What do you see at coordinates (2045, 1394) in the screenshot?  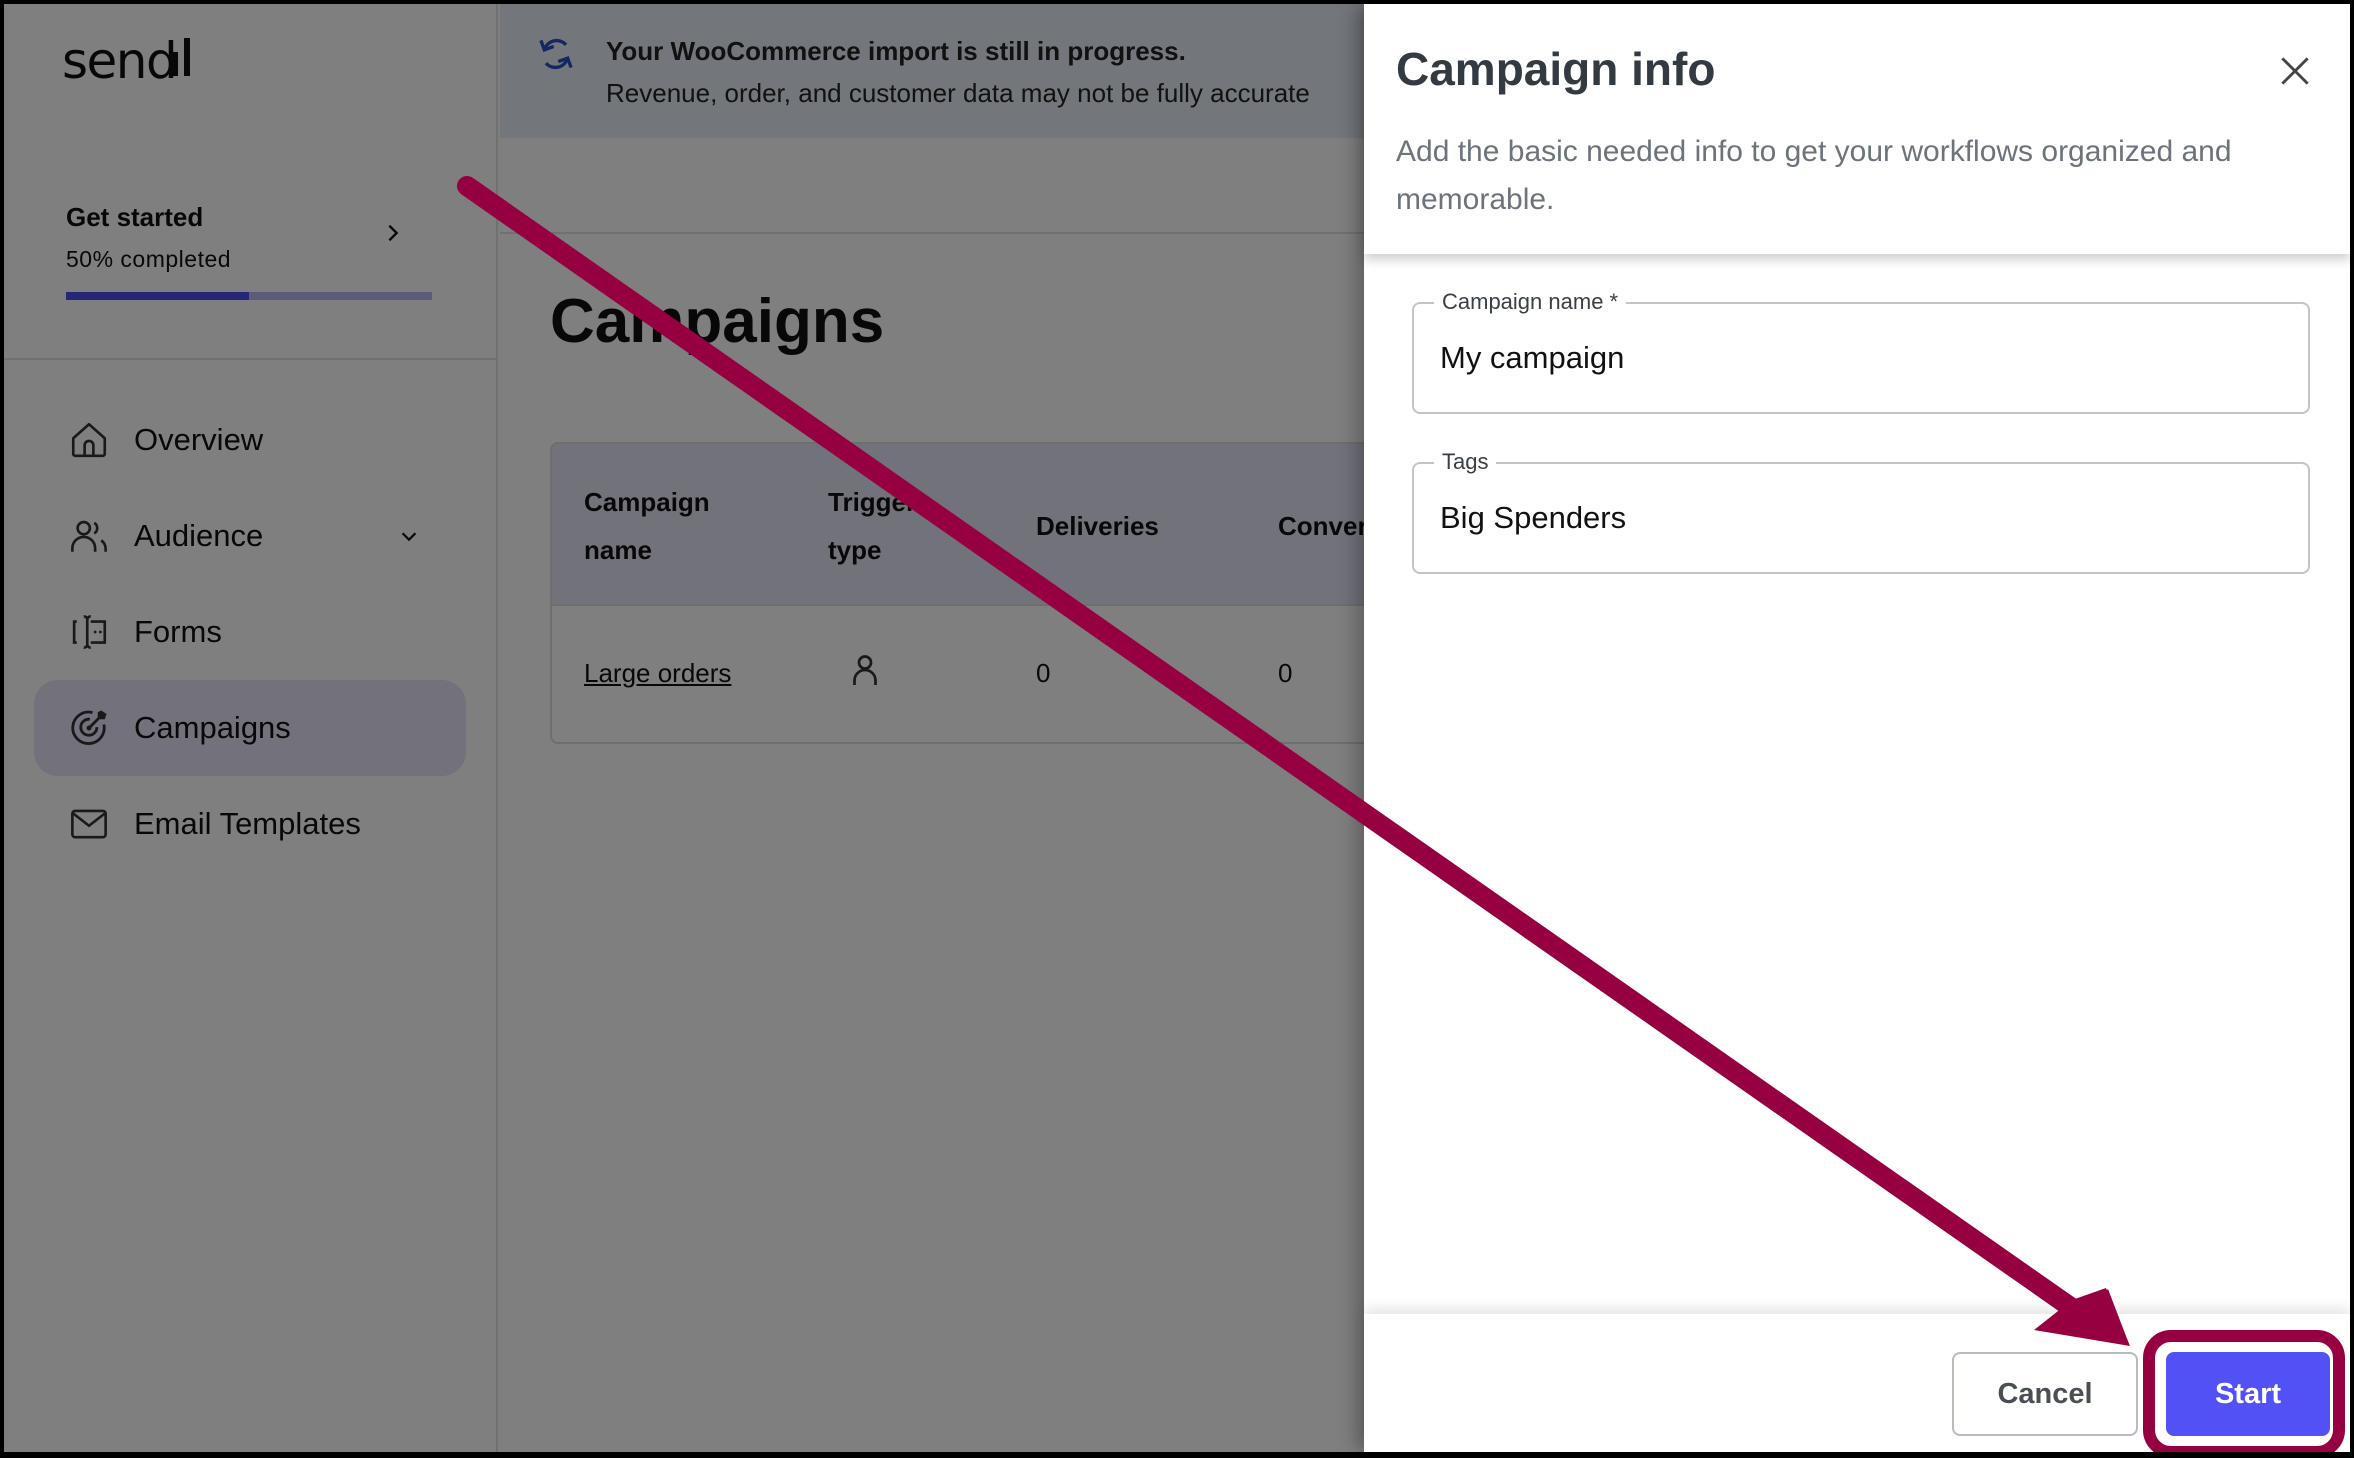 I see `cancel-button: Cancel` at bounding box center [2045, 1394].